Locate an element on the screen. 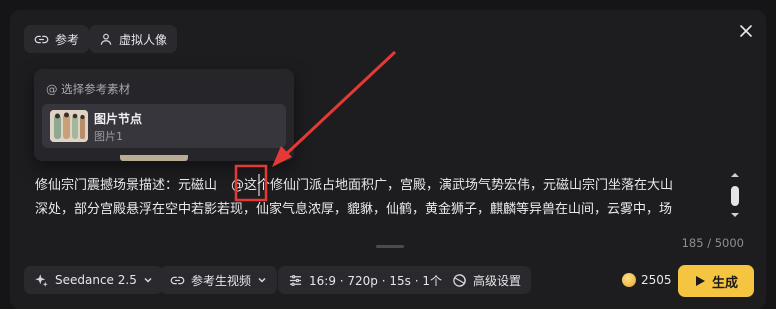 The height and width of the screenshot is (309, 776). model-label: Seedance 2.5 is located at coordinates (96, 280).